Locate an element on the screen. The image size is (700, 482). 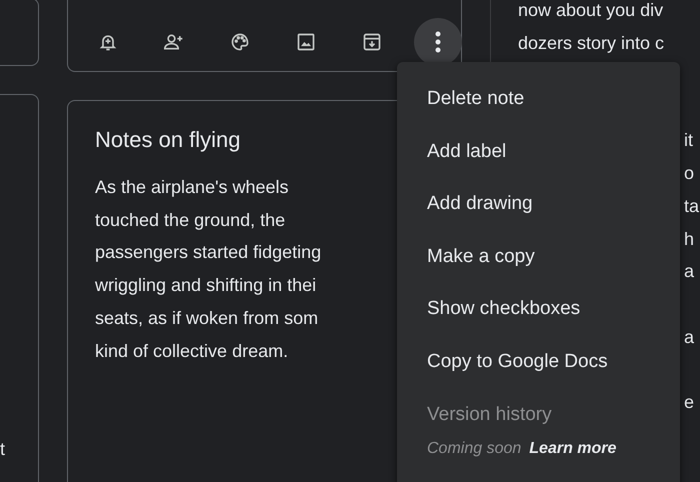
note-text: As the airplane's wheels touched the ground, the passengers started fidgeting wriggling and shifting in thei seats, as if woken from som kind of collective dream. is located at coordinates (208, 269).